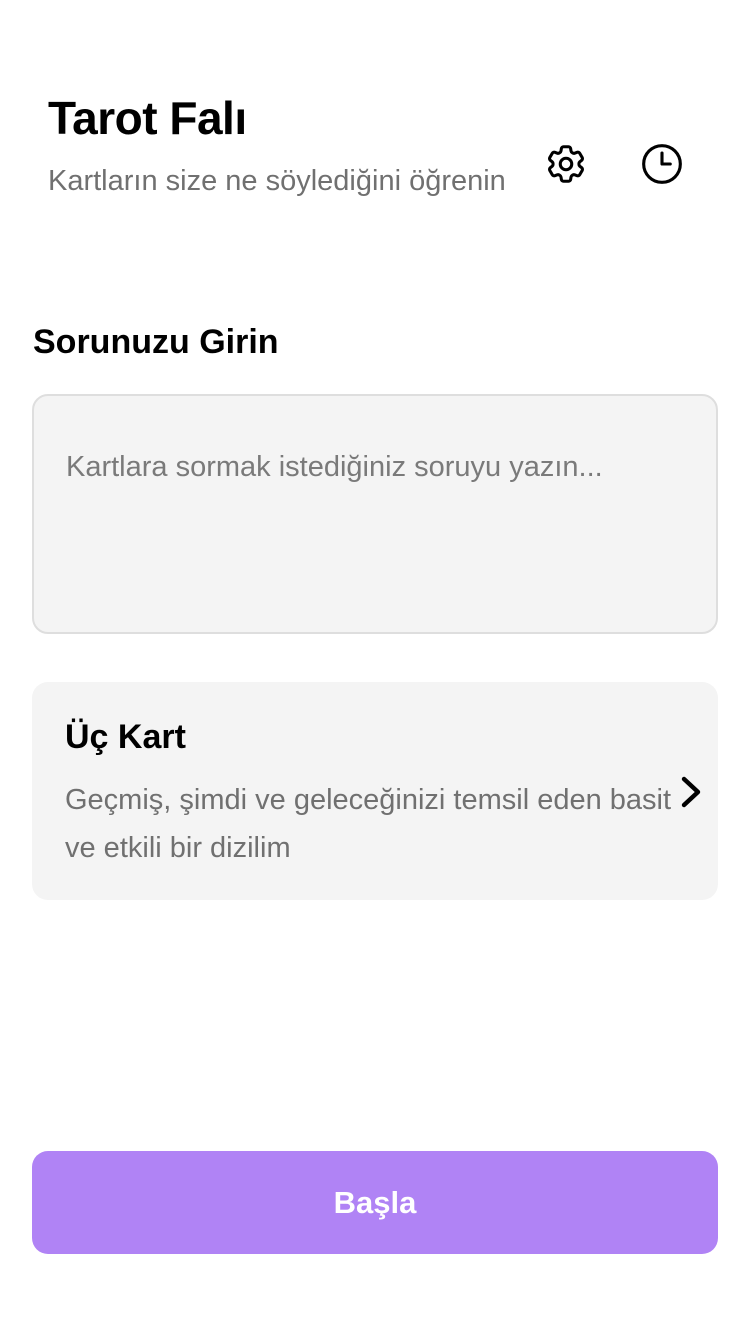  What do you see at coordinates (277, 181) in the screenshot?
I see `page-subtitle: Kartların size ne söylediğini öğrenin` at bounding box center [277, 181].